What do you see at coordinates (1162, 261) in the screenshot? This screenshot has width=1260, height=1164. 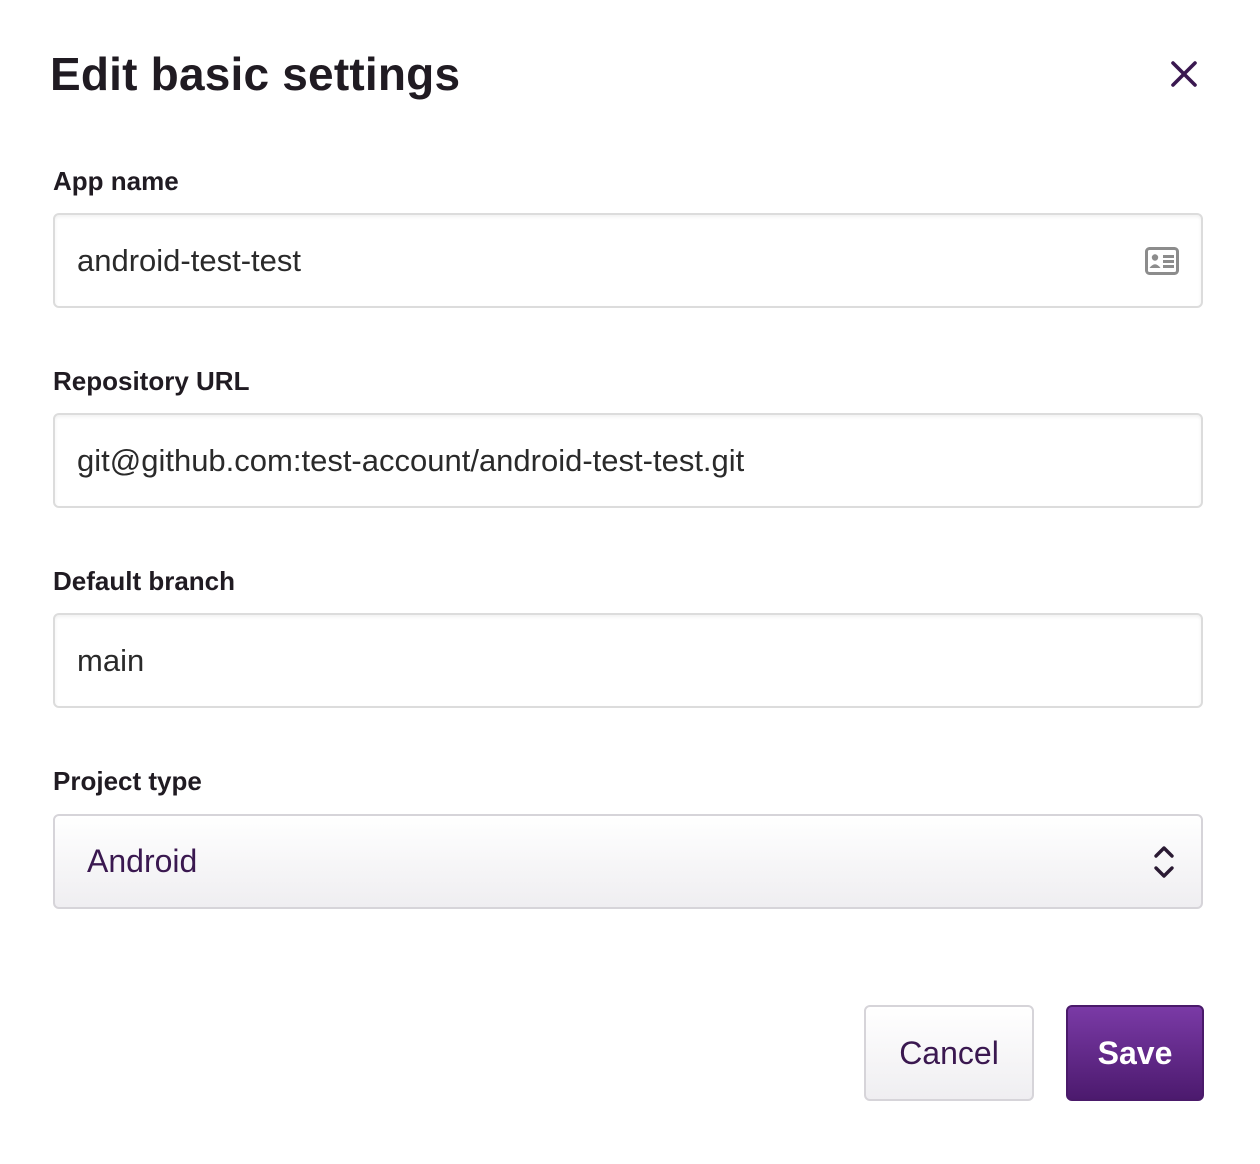 I see `contact-card-icon` at bounding box center [1162, 261].